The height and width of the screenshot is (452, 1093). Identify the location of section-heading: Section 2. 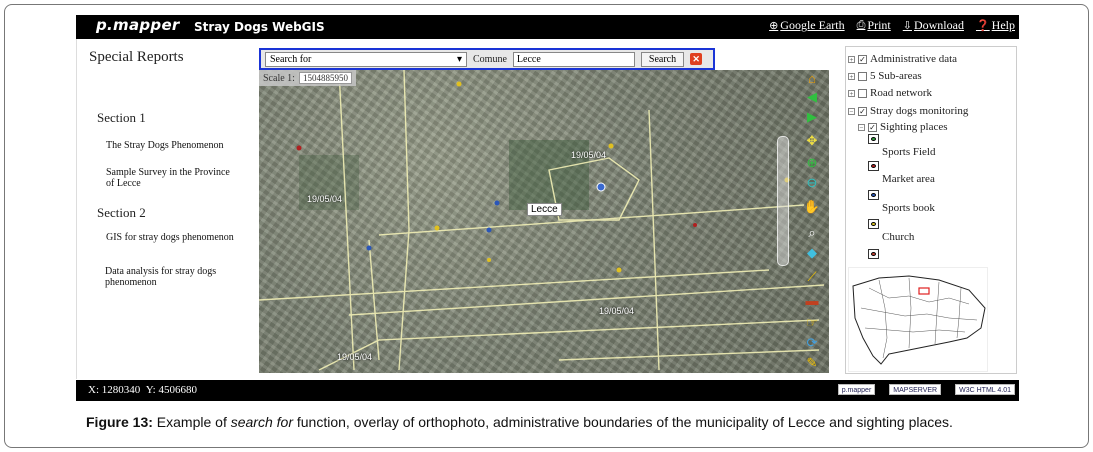
(121, 212).